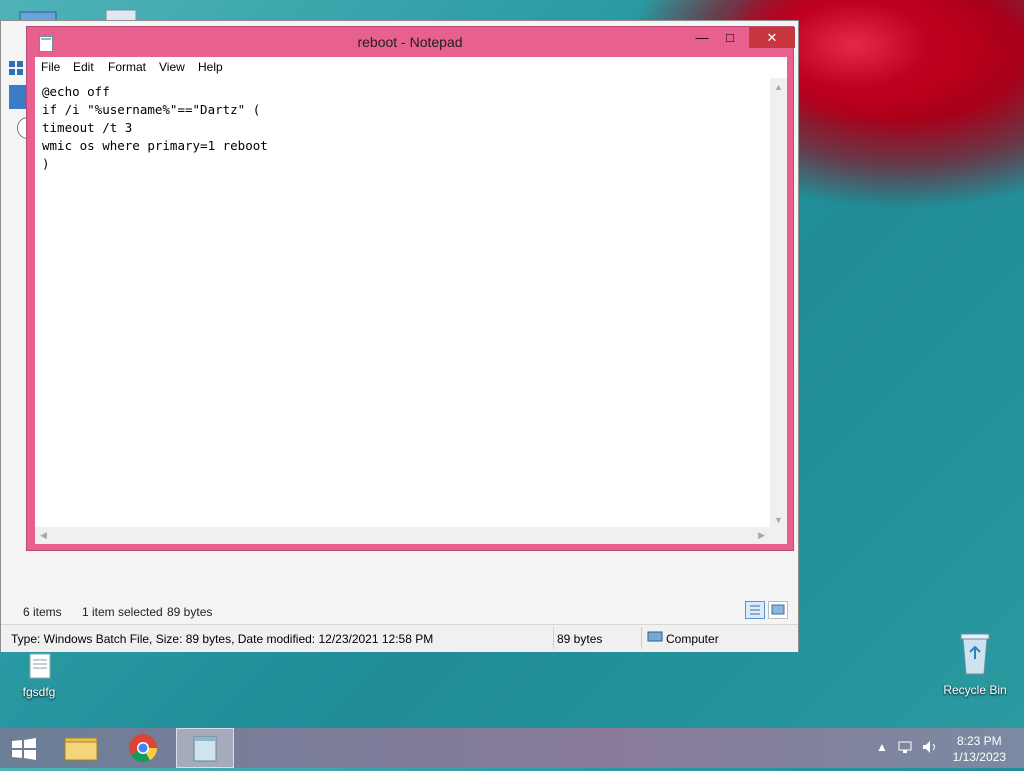 The height and width of the screenshot is (771, 1024). I want to click on clock: 8:23 PM 1/13/2023, so click(979, 749).